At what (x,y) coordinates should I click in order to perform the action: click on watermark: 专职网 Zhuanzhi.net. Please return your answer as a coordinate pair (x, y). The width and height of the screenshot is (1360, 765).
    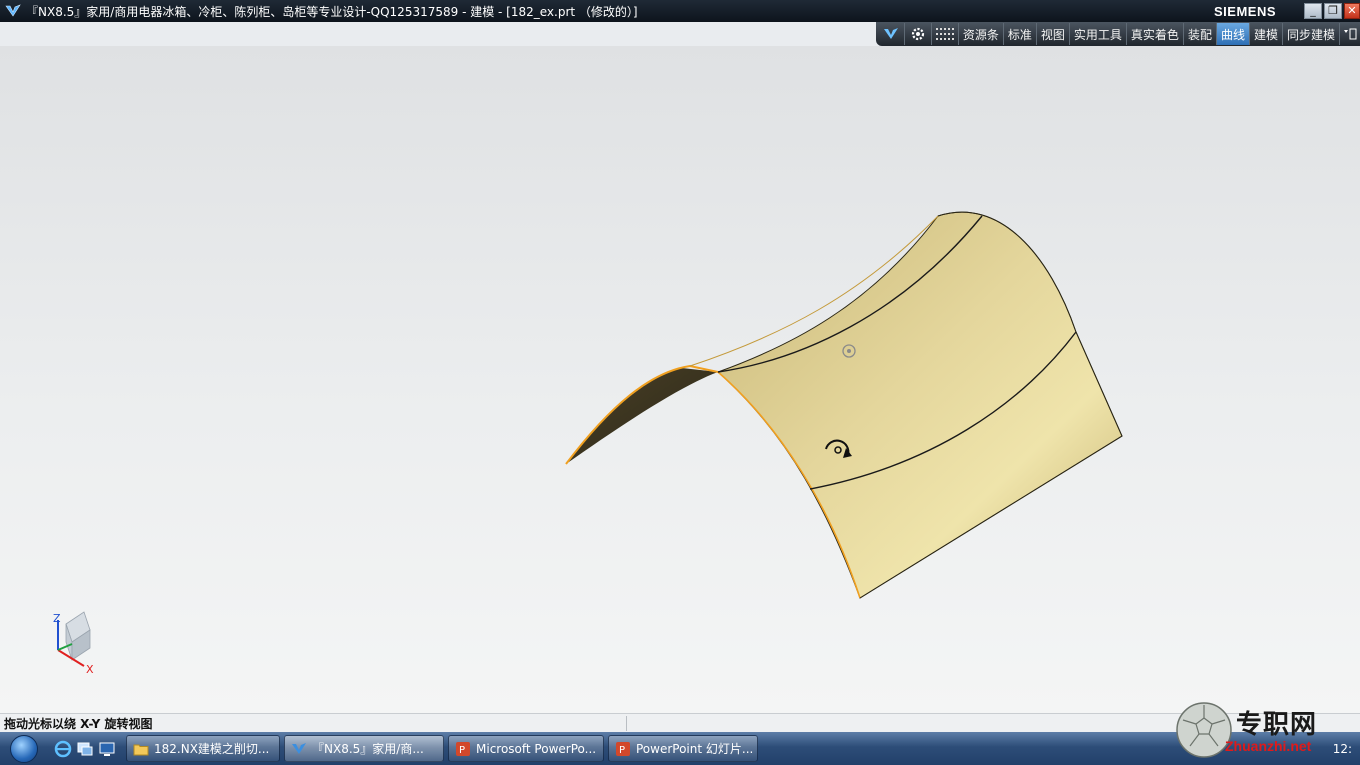
    Looking at the image, I should click on (1265, 732).